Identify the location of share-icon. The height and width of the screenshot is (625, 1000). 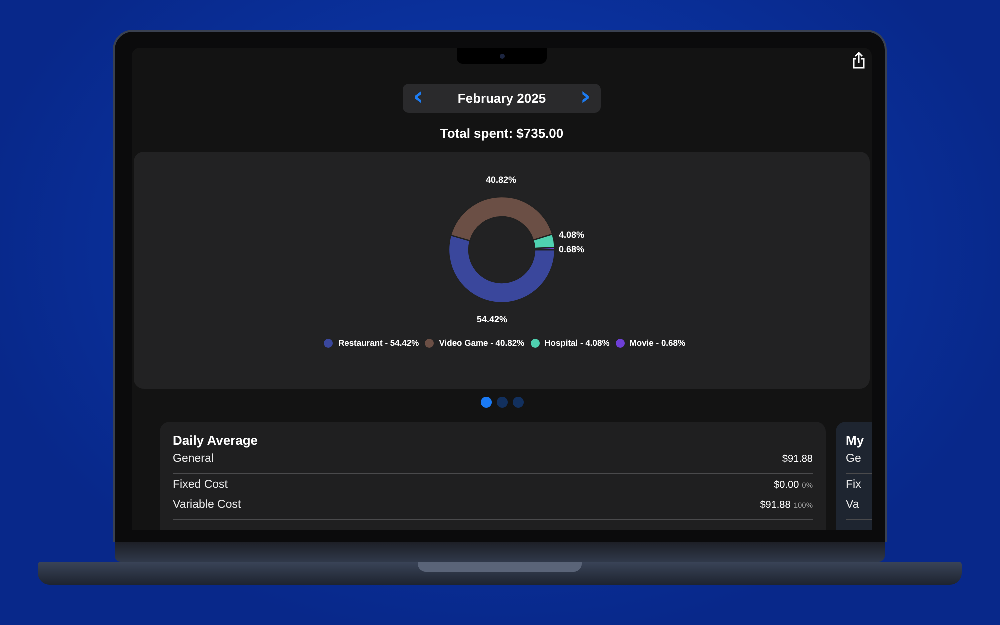
(859, 60).